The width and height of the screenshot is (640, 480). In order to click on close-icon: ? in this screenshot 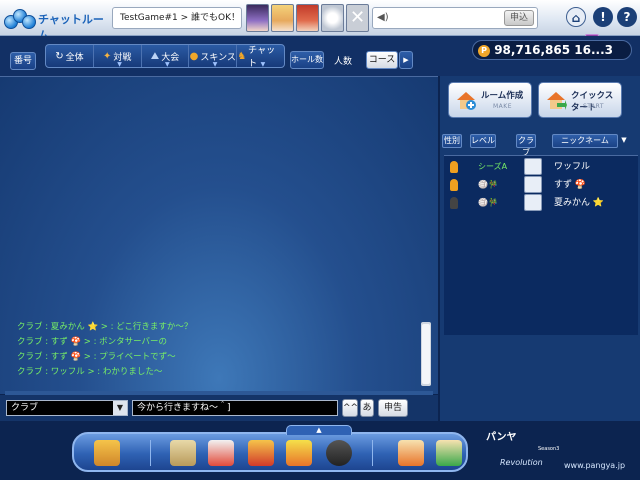, I will do `click(627, 17)`.